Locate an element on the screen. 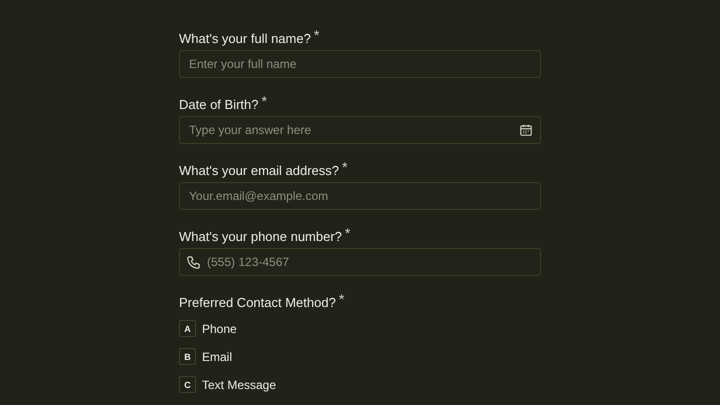  question-label: Date of Birth? is located at coordinates (218, 105).